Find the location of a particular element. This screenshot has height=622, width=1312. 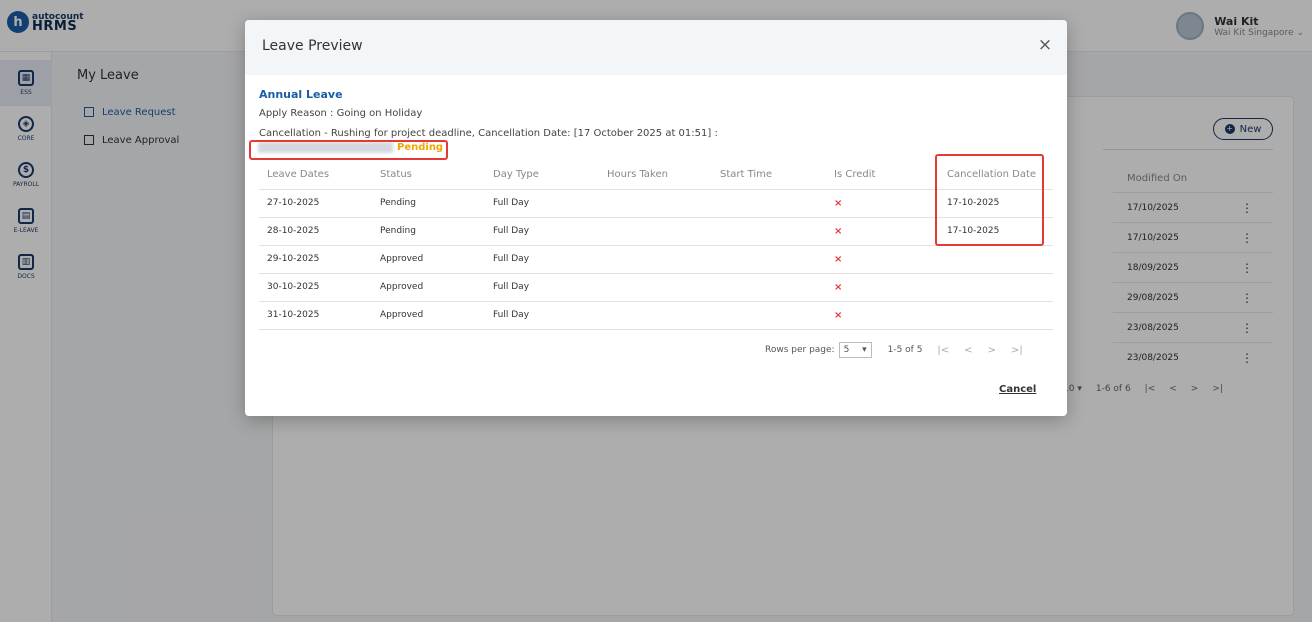

leave-type-title: Annual Leave is located at coordinates (301, 94).